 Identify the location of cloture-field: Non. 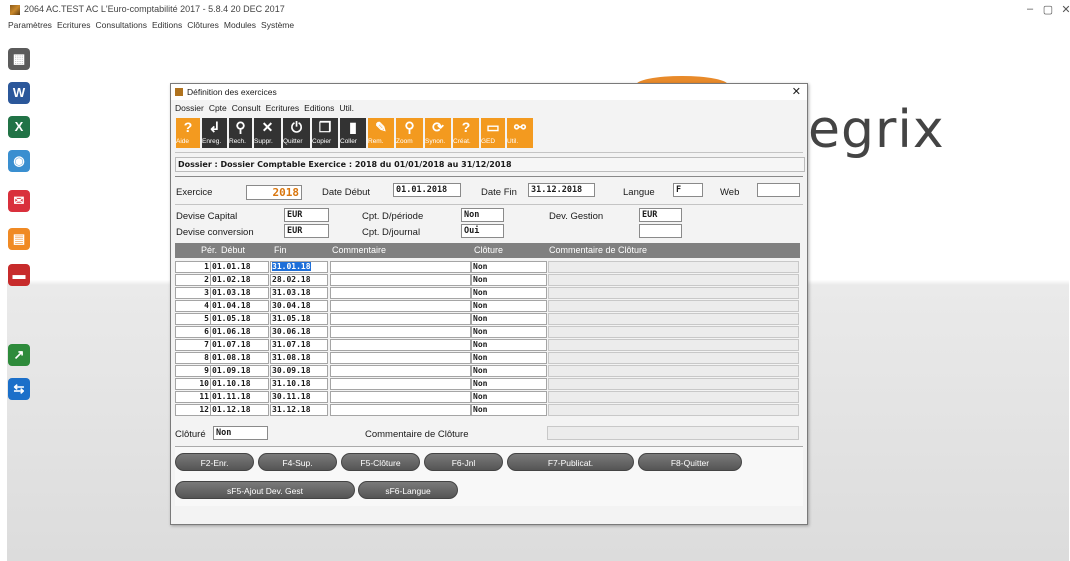
(240, 433).